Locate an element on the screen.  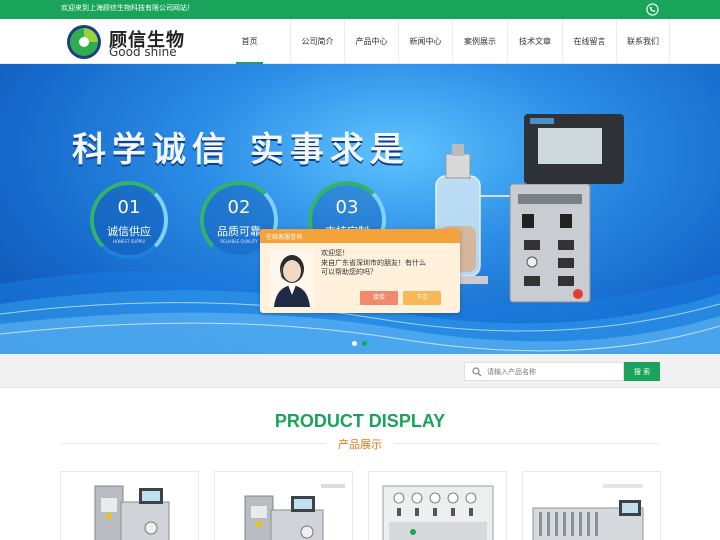
feature-circle-1: 01 诚信供应 HONEST SUPPLY is located at coordinates (129, 220).